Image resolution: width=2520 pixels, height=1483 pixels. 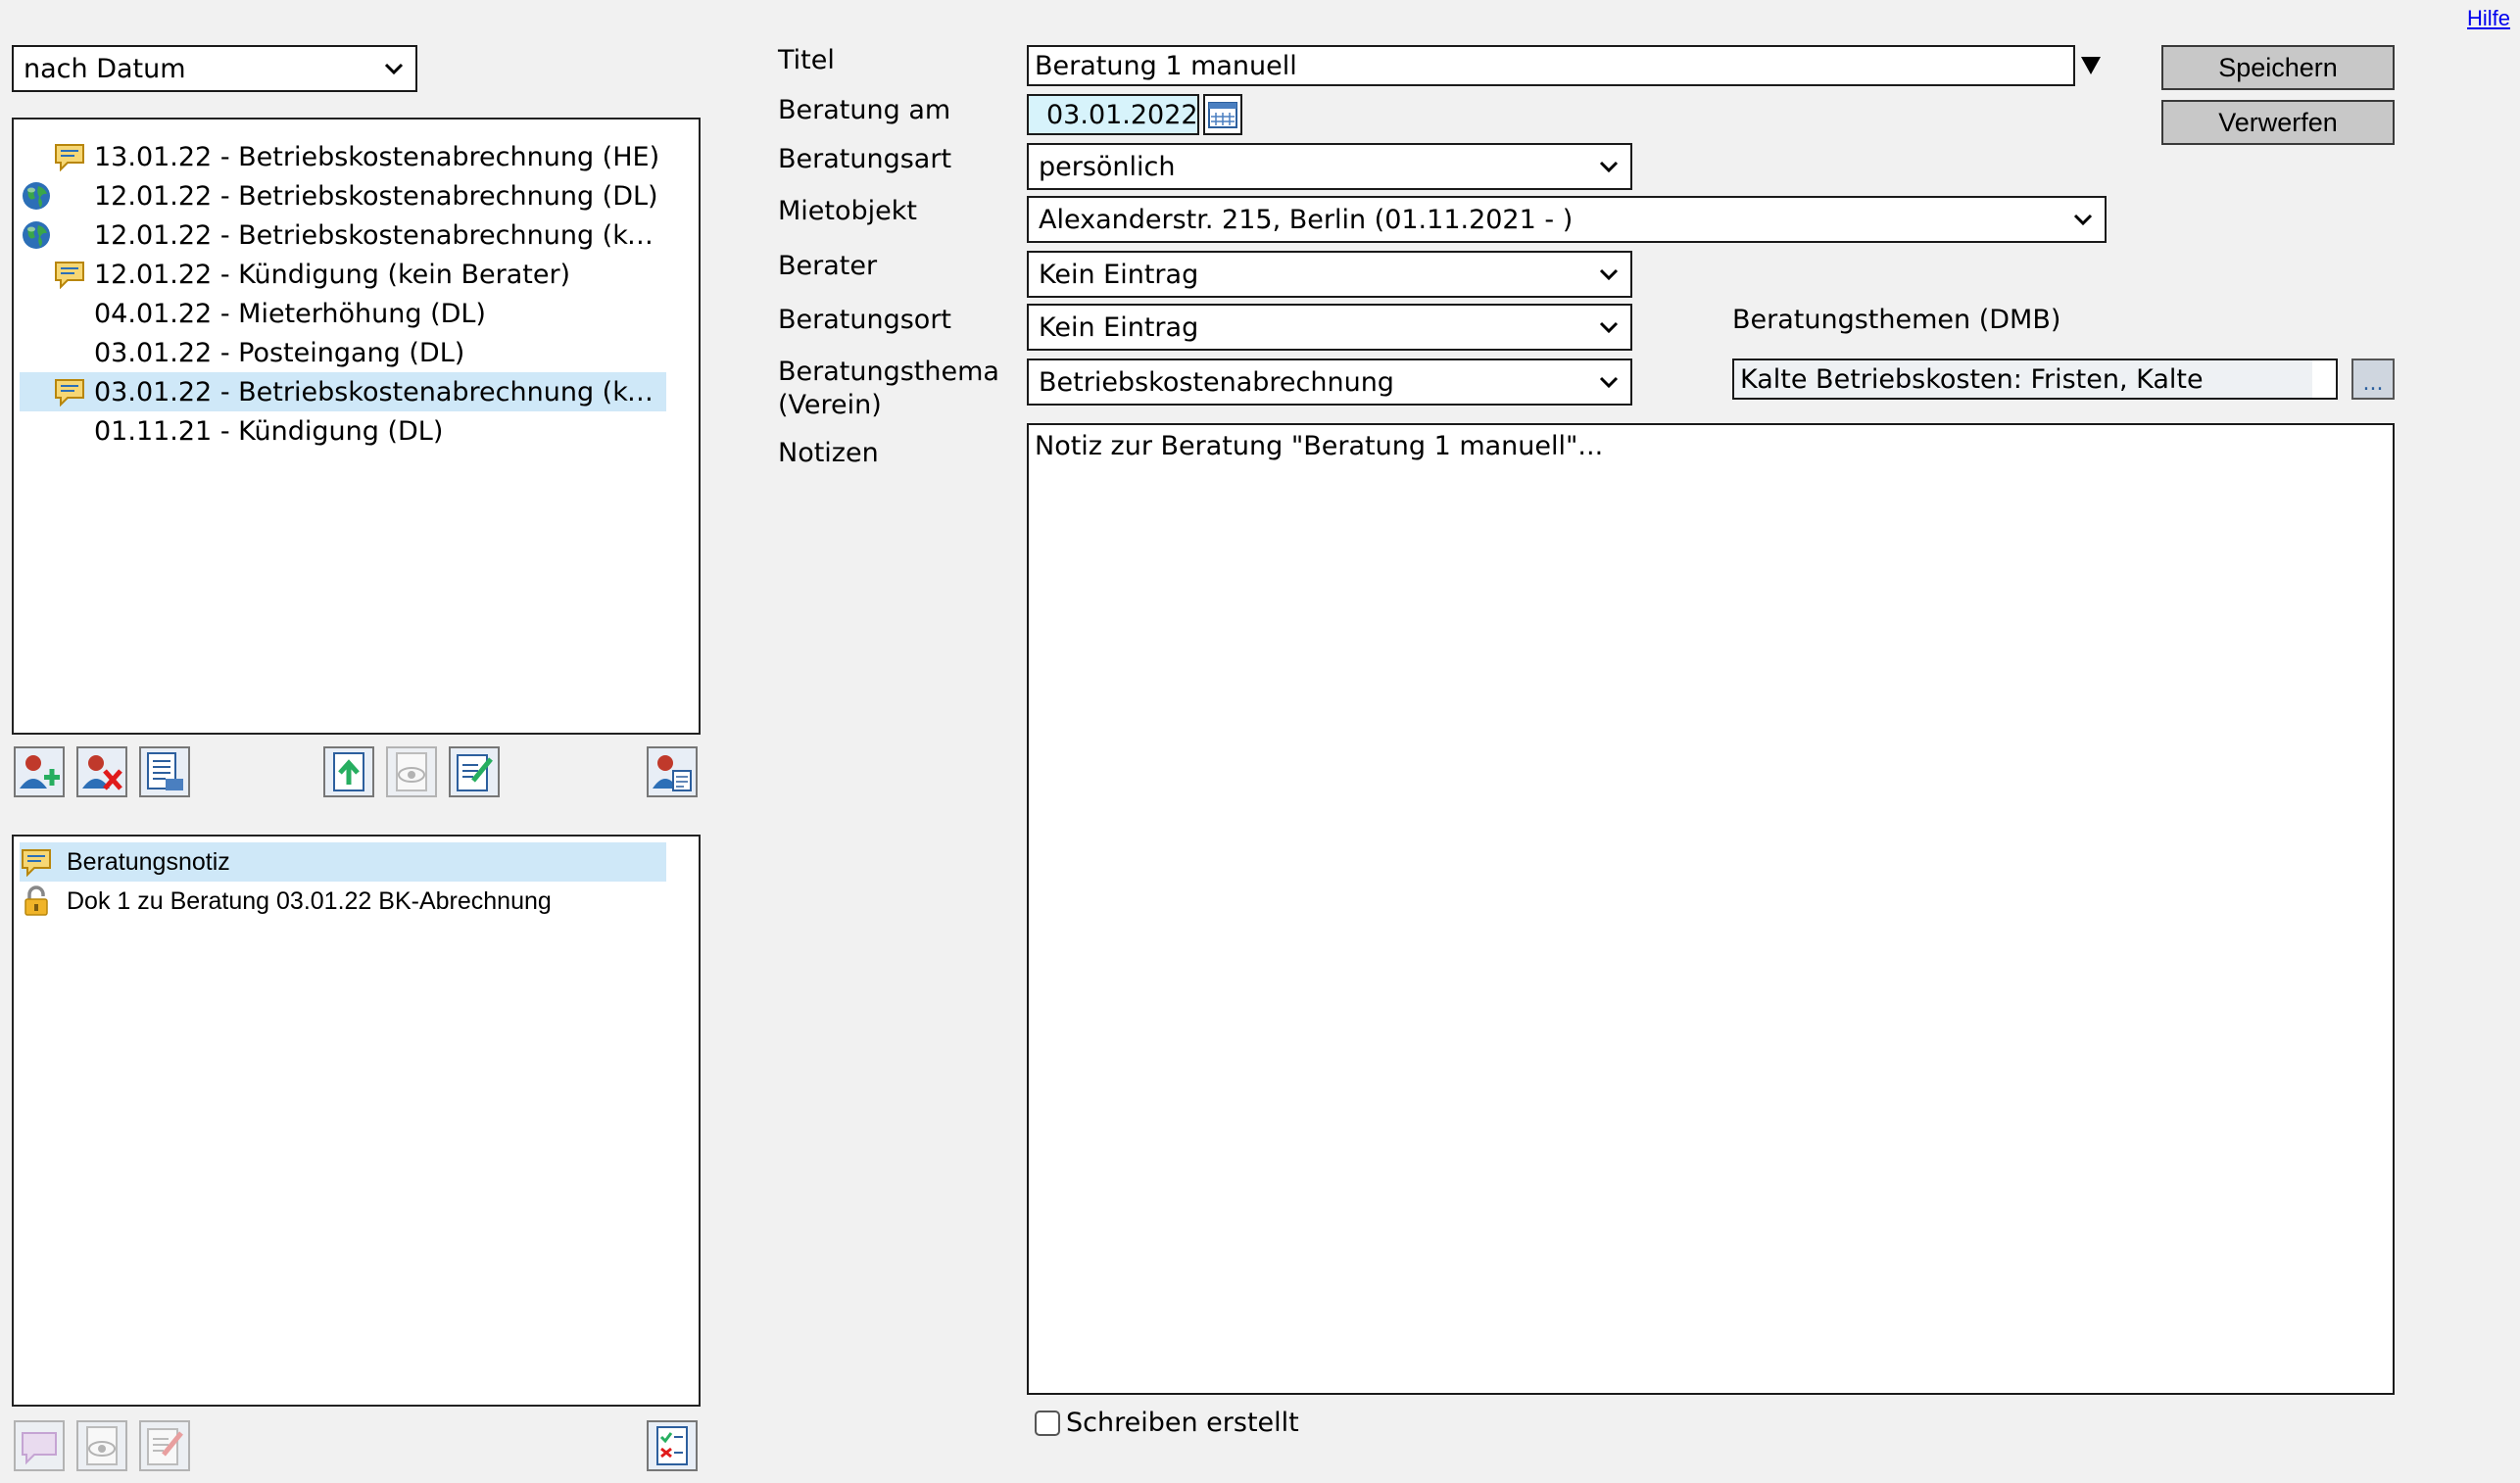 I want to click on view-document-button, so click(x=411, y=771).